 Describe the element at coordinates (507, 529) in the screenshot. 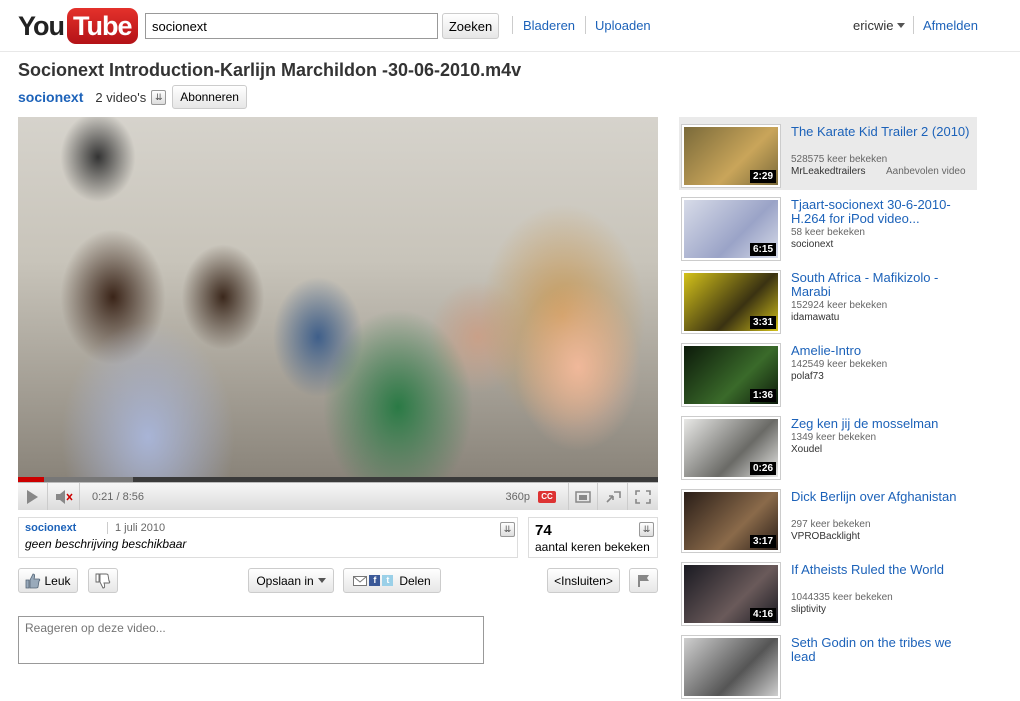

I see `expand-description-button: ⇊` at that location.